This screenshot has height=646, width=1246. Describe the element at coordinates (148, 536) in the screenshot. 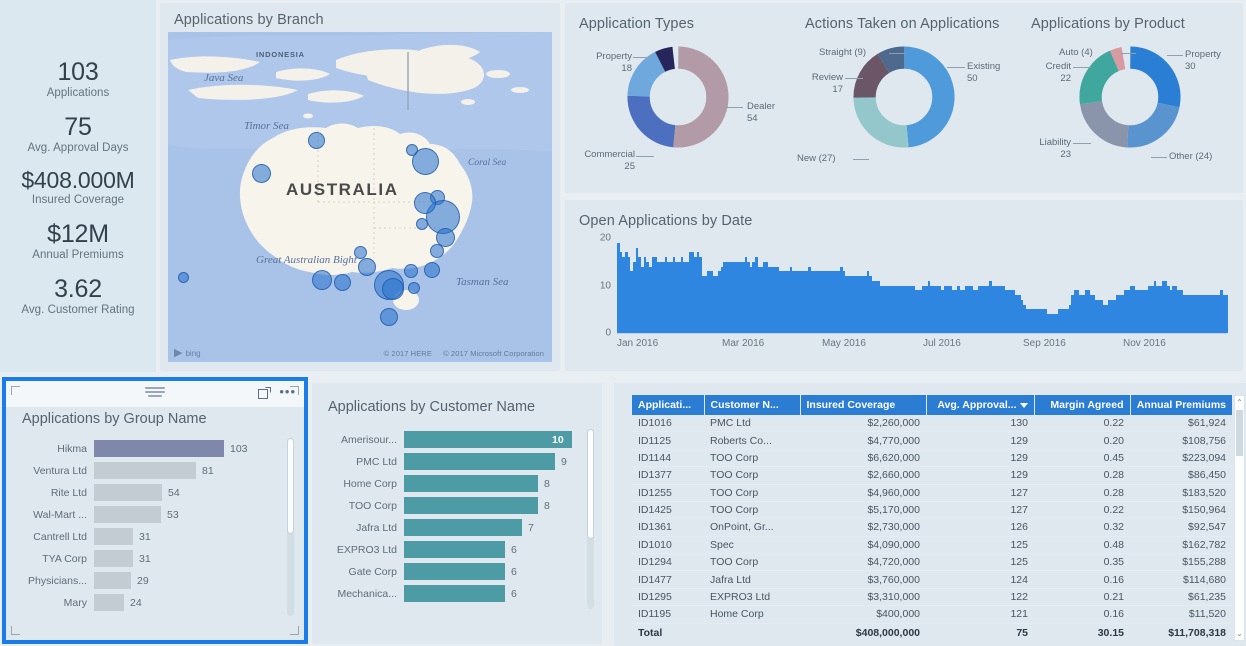

I see `bar-row: Cantrell Ltd 31` at that location.